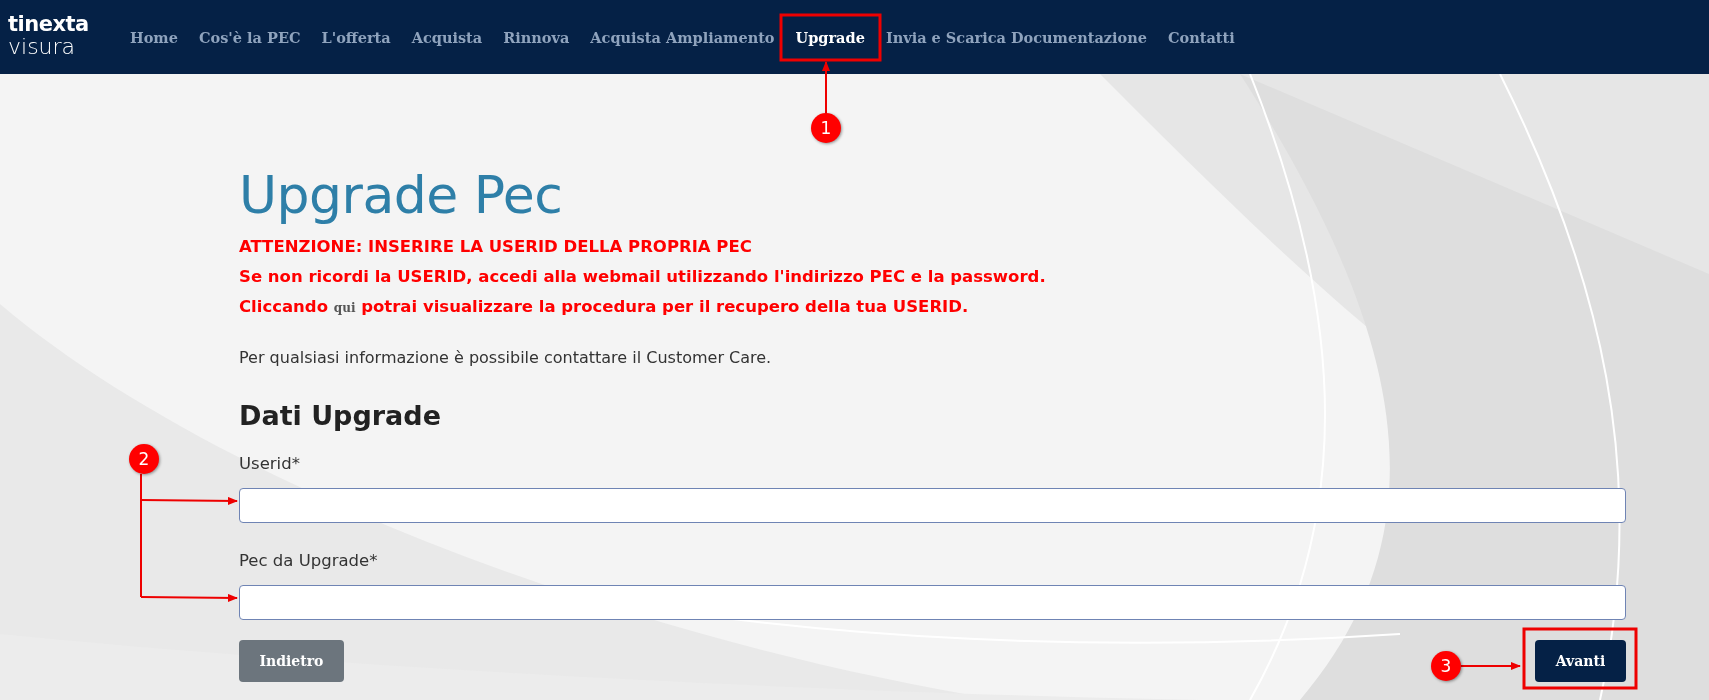 The width and height of the screenshot is (1709, 700). Describe the element at coordinates (270, 464) in the screenshot. I see `field-label: Userid*` at that location.